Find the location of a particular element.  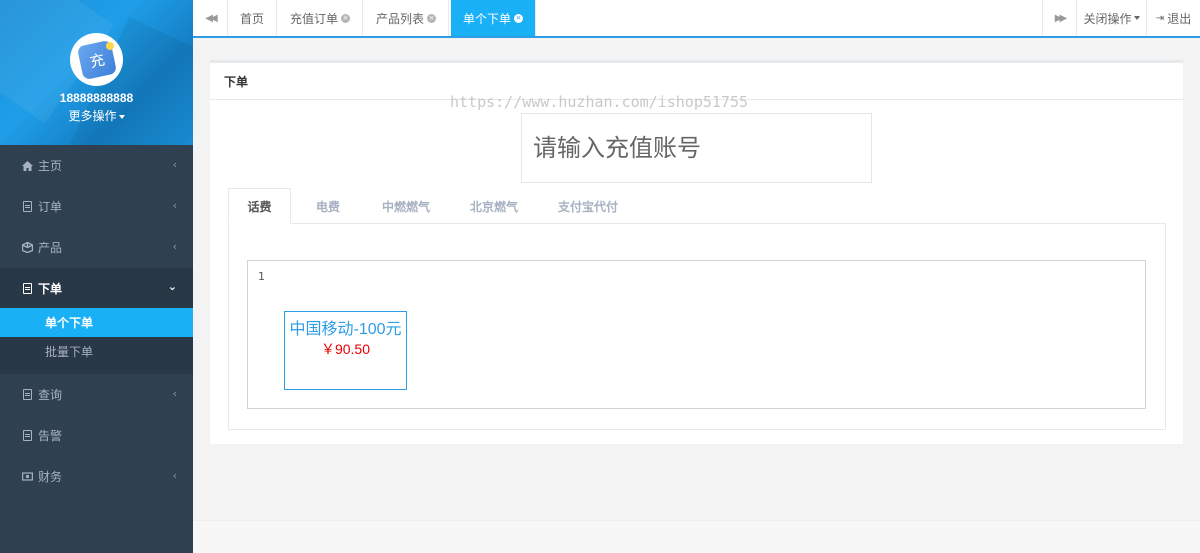

product-group-name: 1 is located at coordinates (261, 276).